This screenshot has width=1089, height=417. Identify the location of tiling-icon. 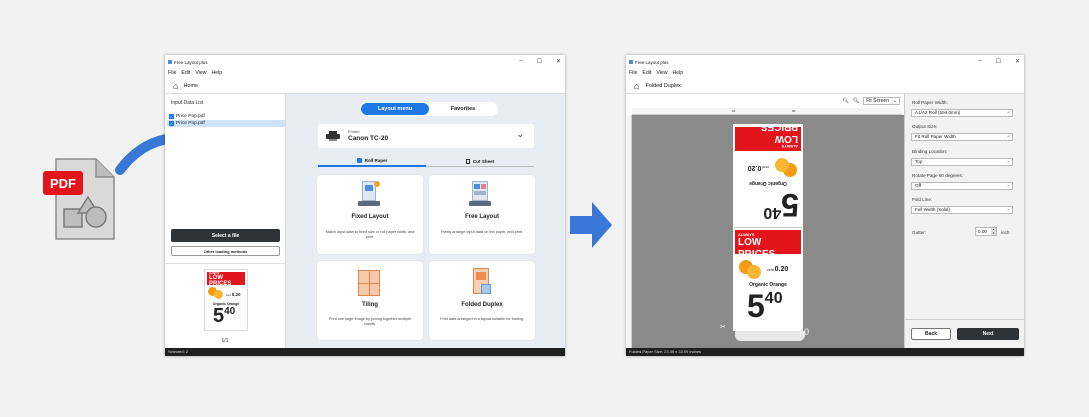
(369, 283).